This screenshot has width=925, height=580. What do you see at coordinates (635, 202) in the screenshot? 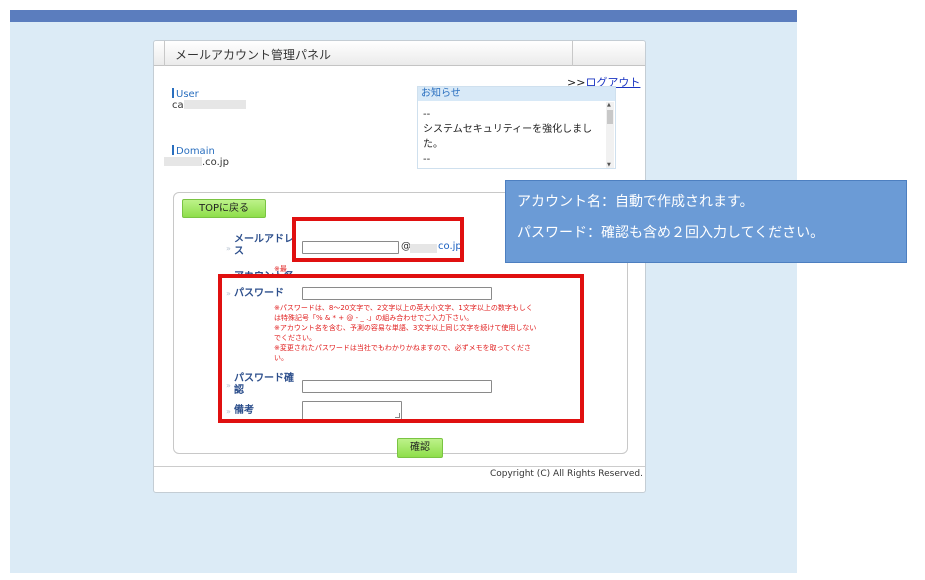
I see `callout-line-account: アカウント名：自動で作成されます。` at bounding box center [635, 202].